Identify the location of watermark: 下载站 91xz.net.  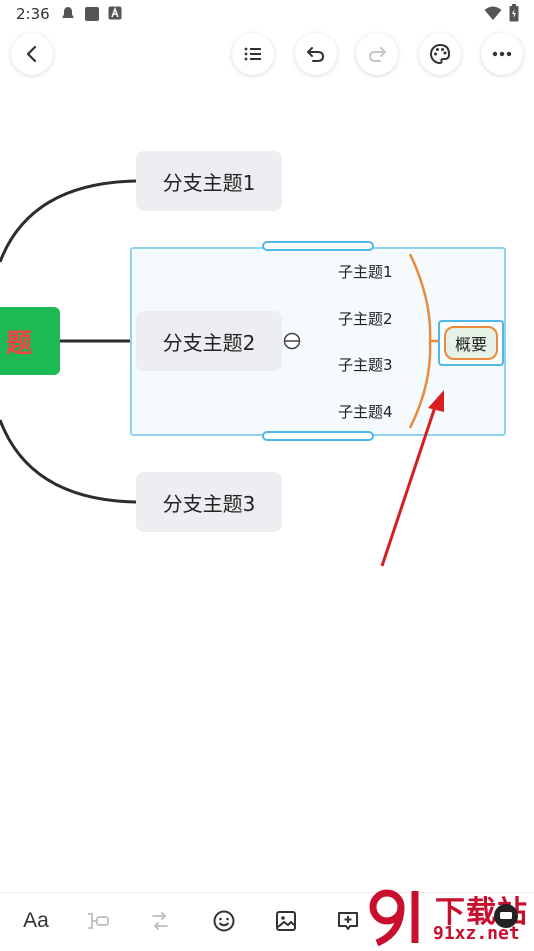
(449, 917).